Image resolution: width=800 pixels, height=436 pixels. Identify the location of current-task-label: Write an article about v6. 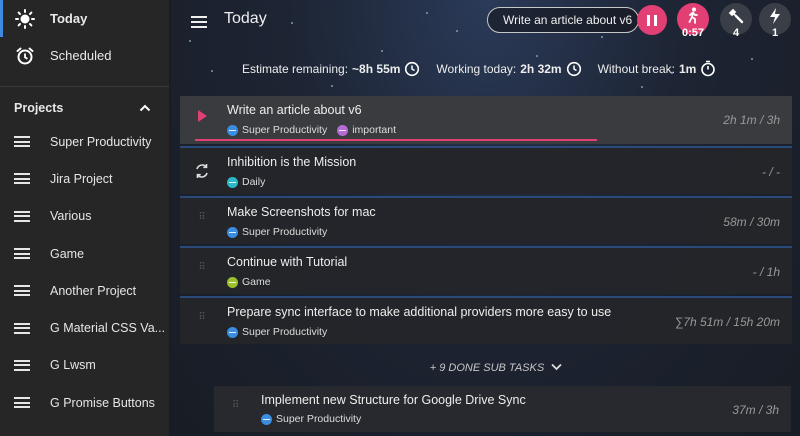
(568, 20).